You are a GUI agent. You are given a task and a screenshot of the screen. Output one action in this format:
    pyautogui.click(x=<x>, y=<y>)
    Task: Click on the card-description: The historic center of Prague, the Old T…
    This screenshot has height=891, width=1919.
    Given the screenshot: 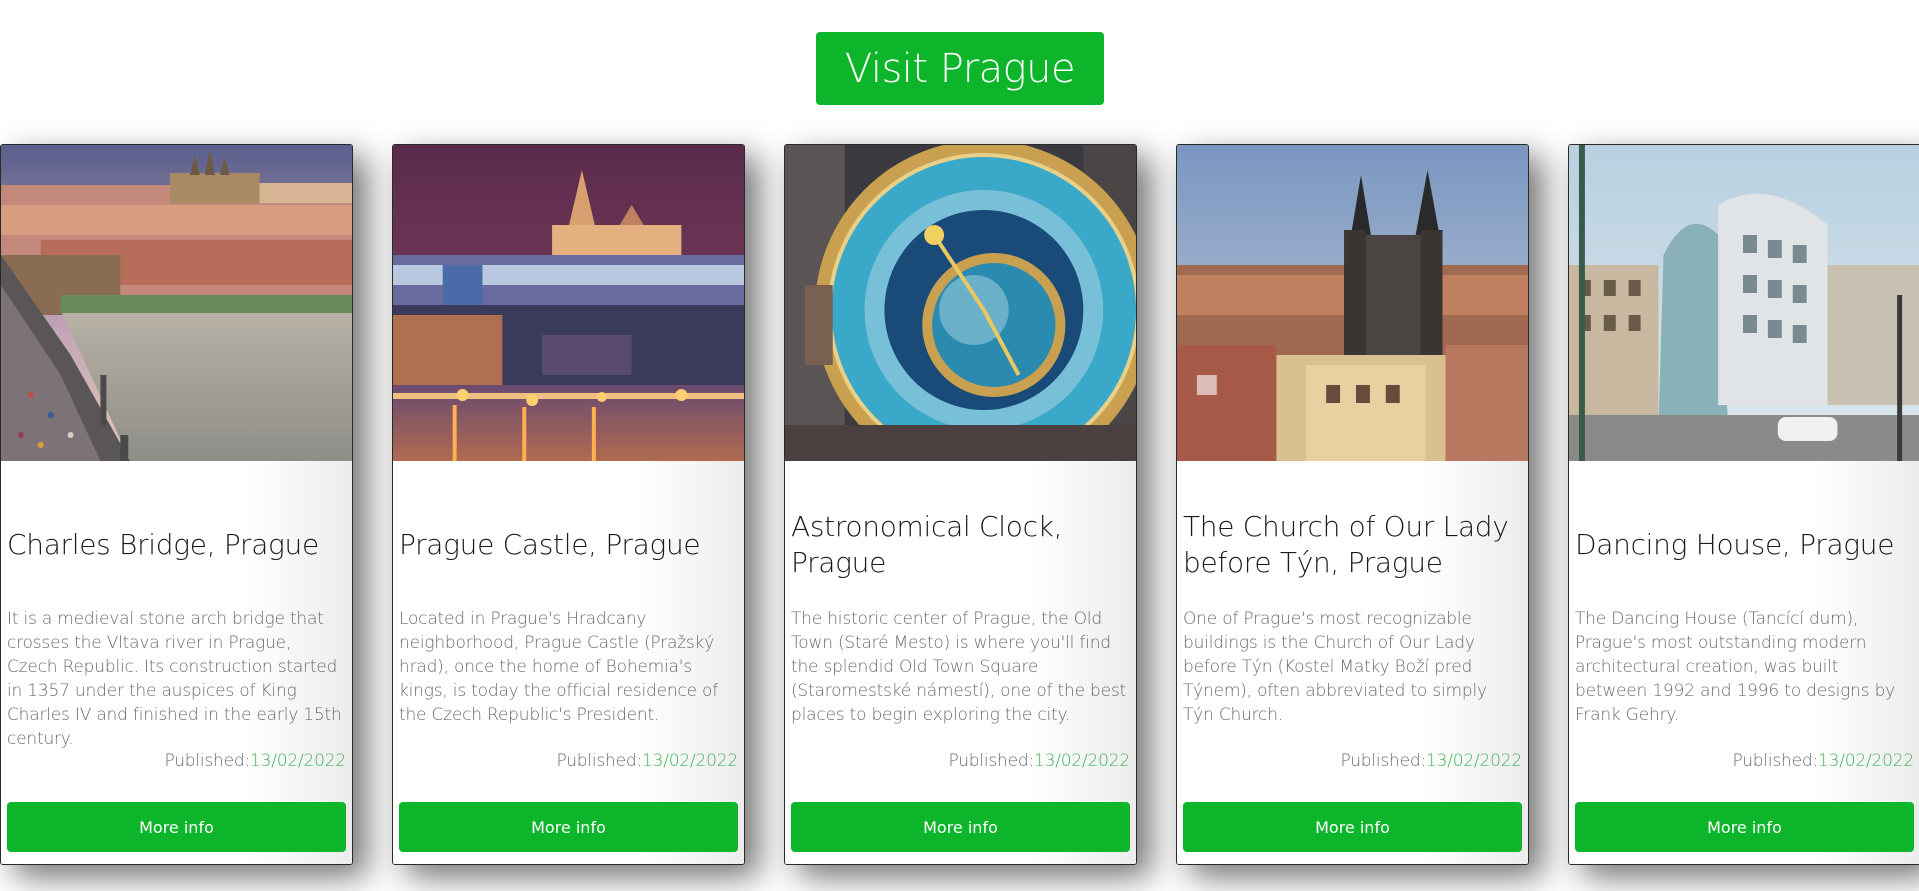 What is the action you would take?
    pyautogui.click(x=959, y=667)
    